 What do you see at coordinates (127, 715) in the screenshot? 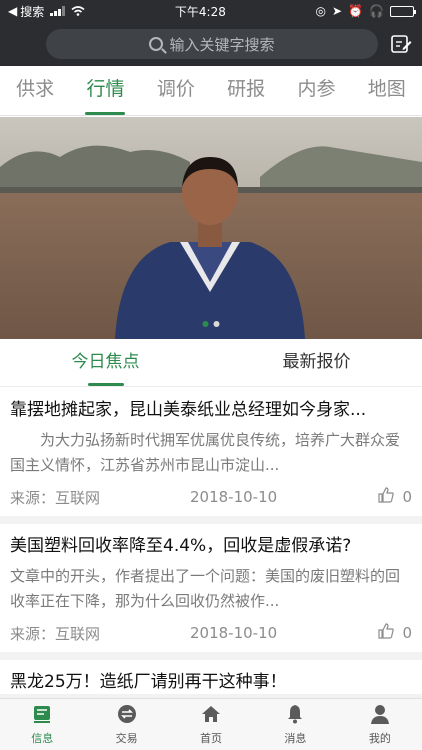
I see `exchange-icon` at bounding box center [127, 715].